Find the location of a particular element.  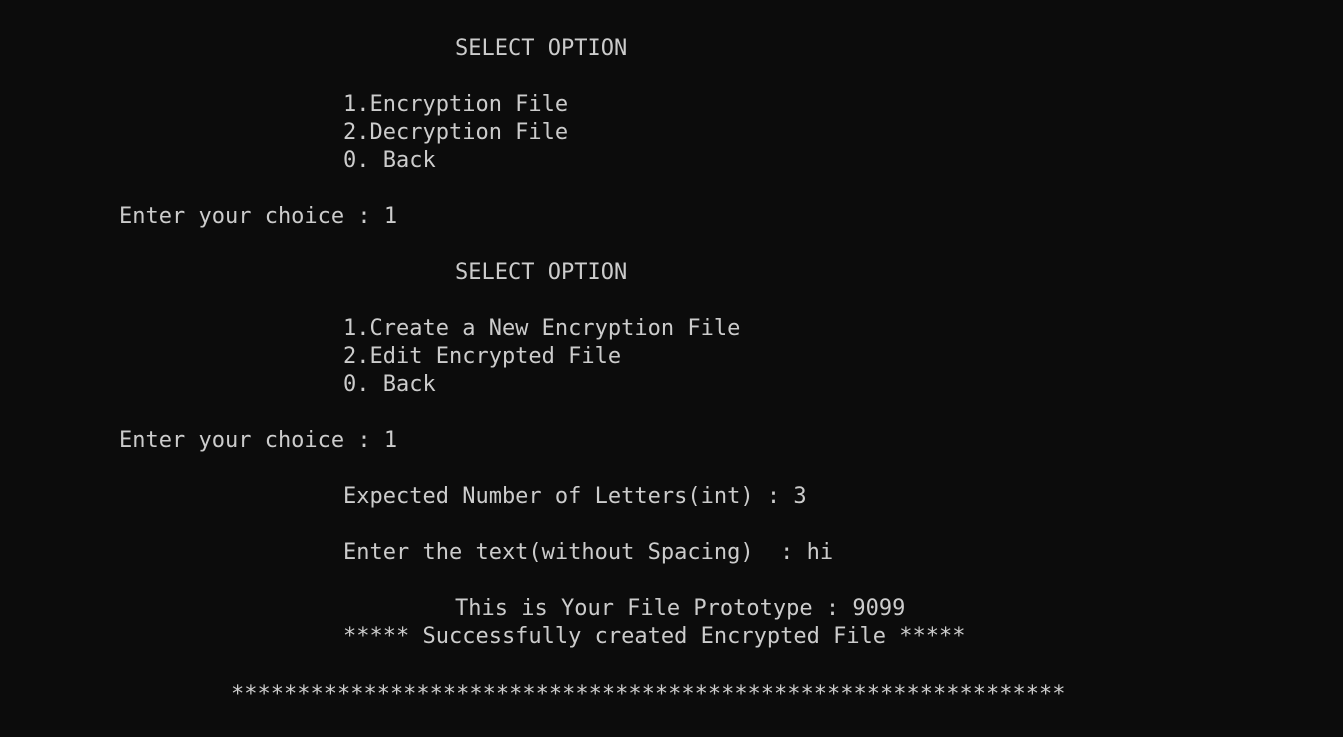

menu-option-encryption-file: 1.Encryption File is located at coordinates (456, 104).